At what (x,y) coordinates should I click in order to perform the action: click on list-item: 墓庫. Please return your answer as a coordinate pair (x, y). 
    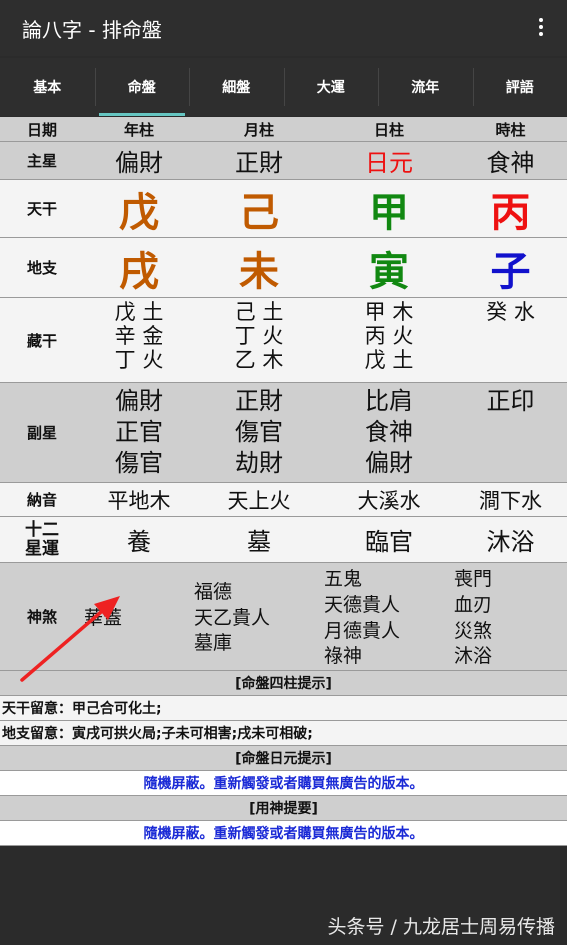
    Looking at the image, I should click on (213, 643).